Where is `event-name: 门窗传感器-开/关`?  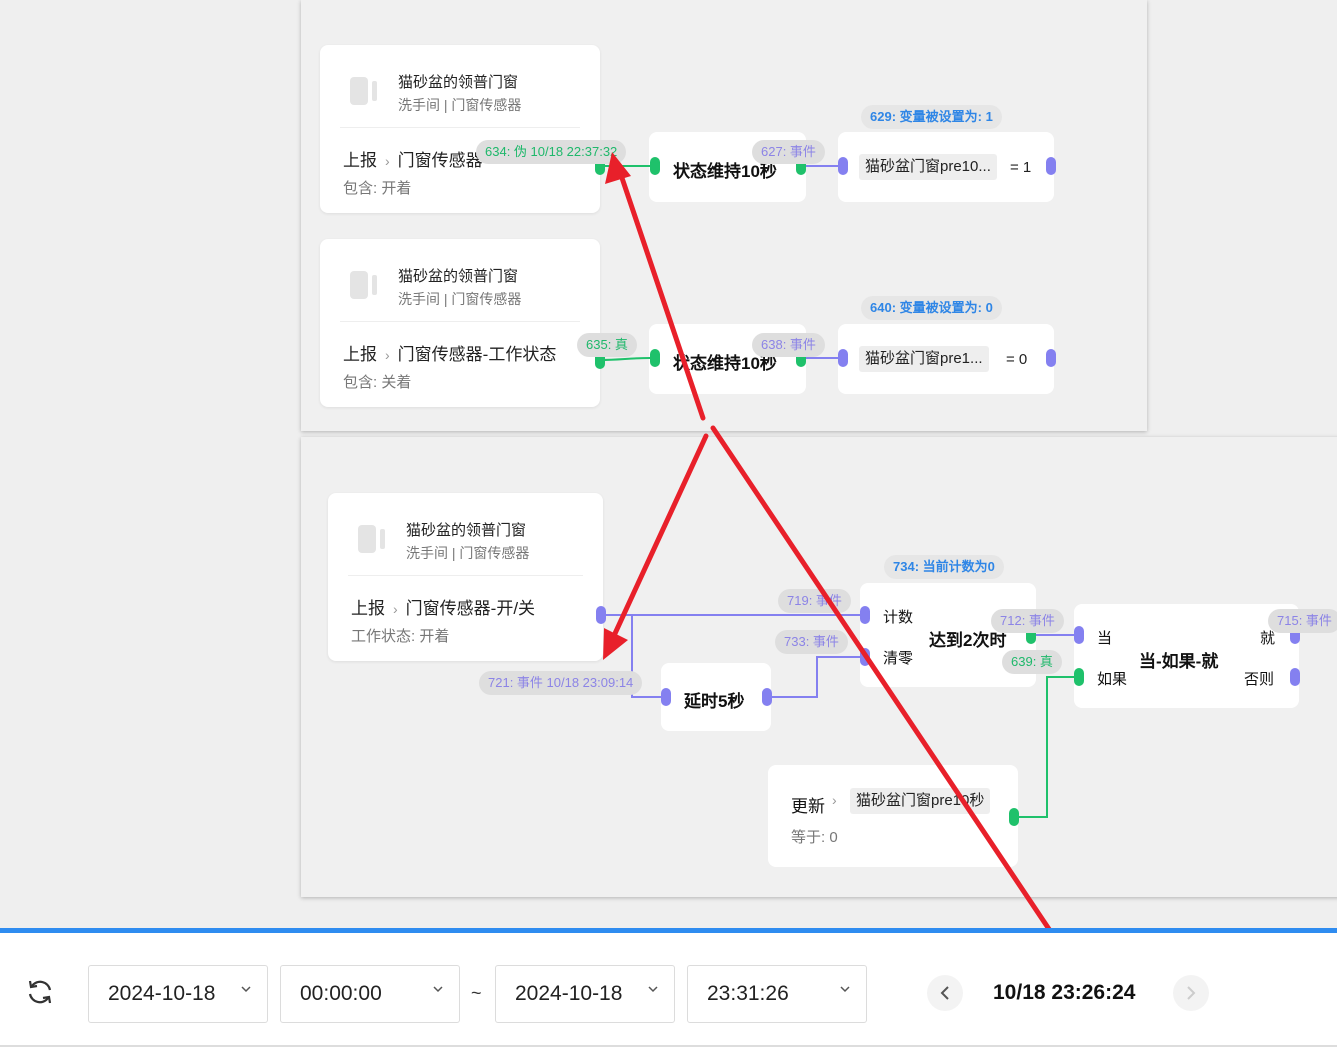 event-name: 门窗传感器-开/关 is located at coordinates (470, 608).